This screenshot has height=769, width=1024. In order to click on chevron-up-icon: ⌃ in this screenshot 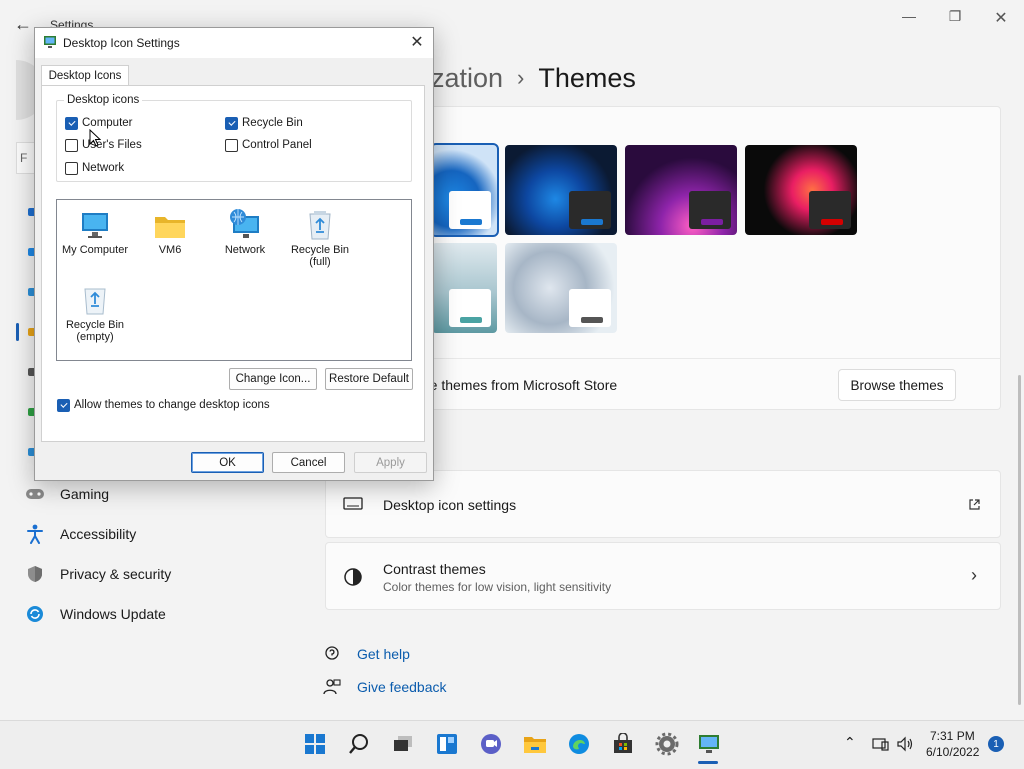, I will do `click(850, 742)`.